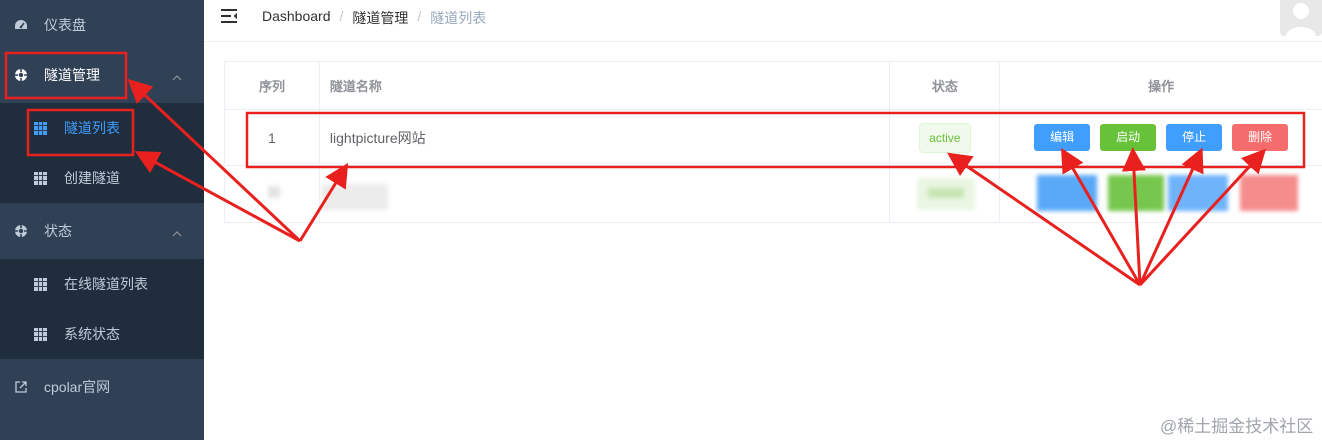 This screenshot has height=440, width=1322. Describe the element at coordinates (1161, 86) in the screenshot. I see `header-actions: 操作` at that location.